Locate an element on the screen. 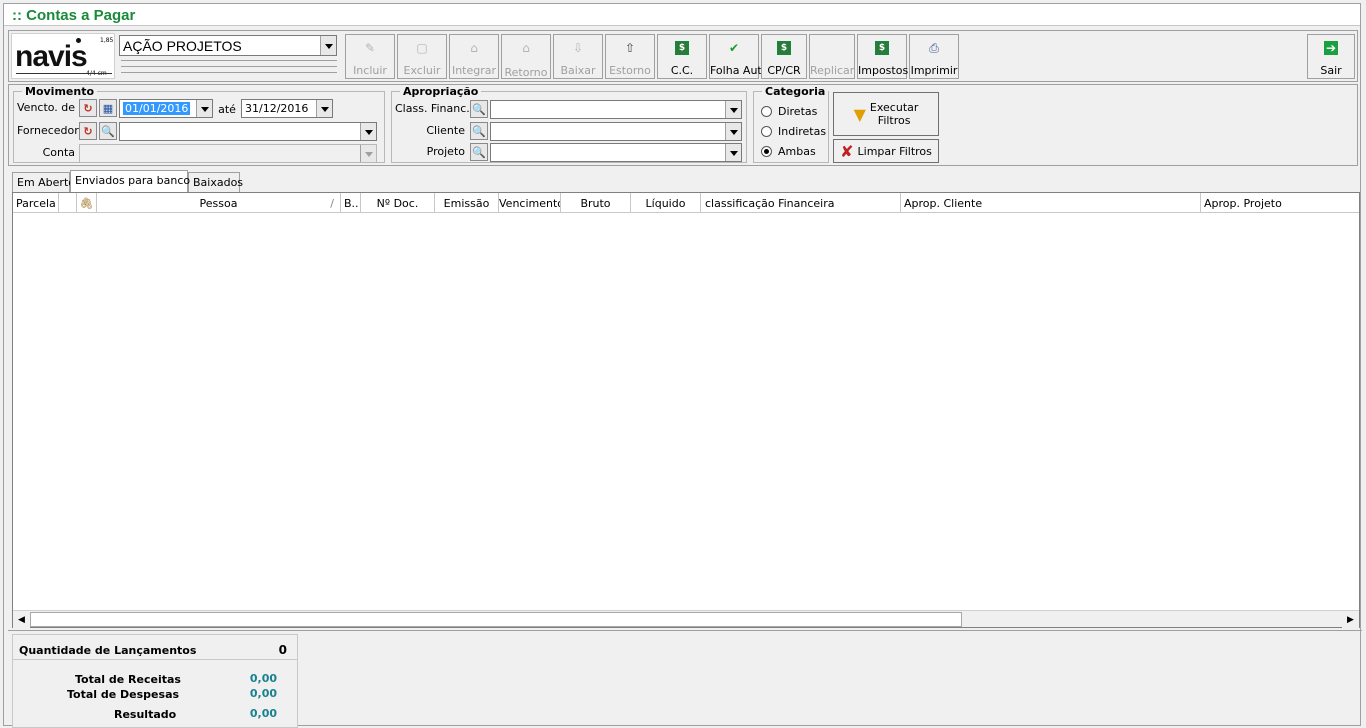 The height and width of the screenshot is (728, 1366). excluir-button: ▢ Excluir is located at coordinates (422, 56).